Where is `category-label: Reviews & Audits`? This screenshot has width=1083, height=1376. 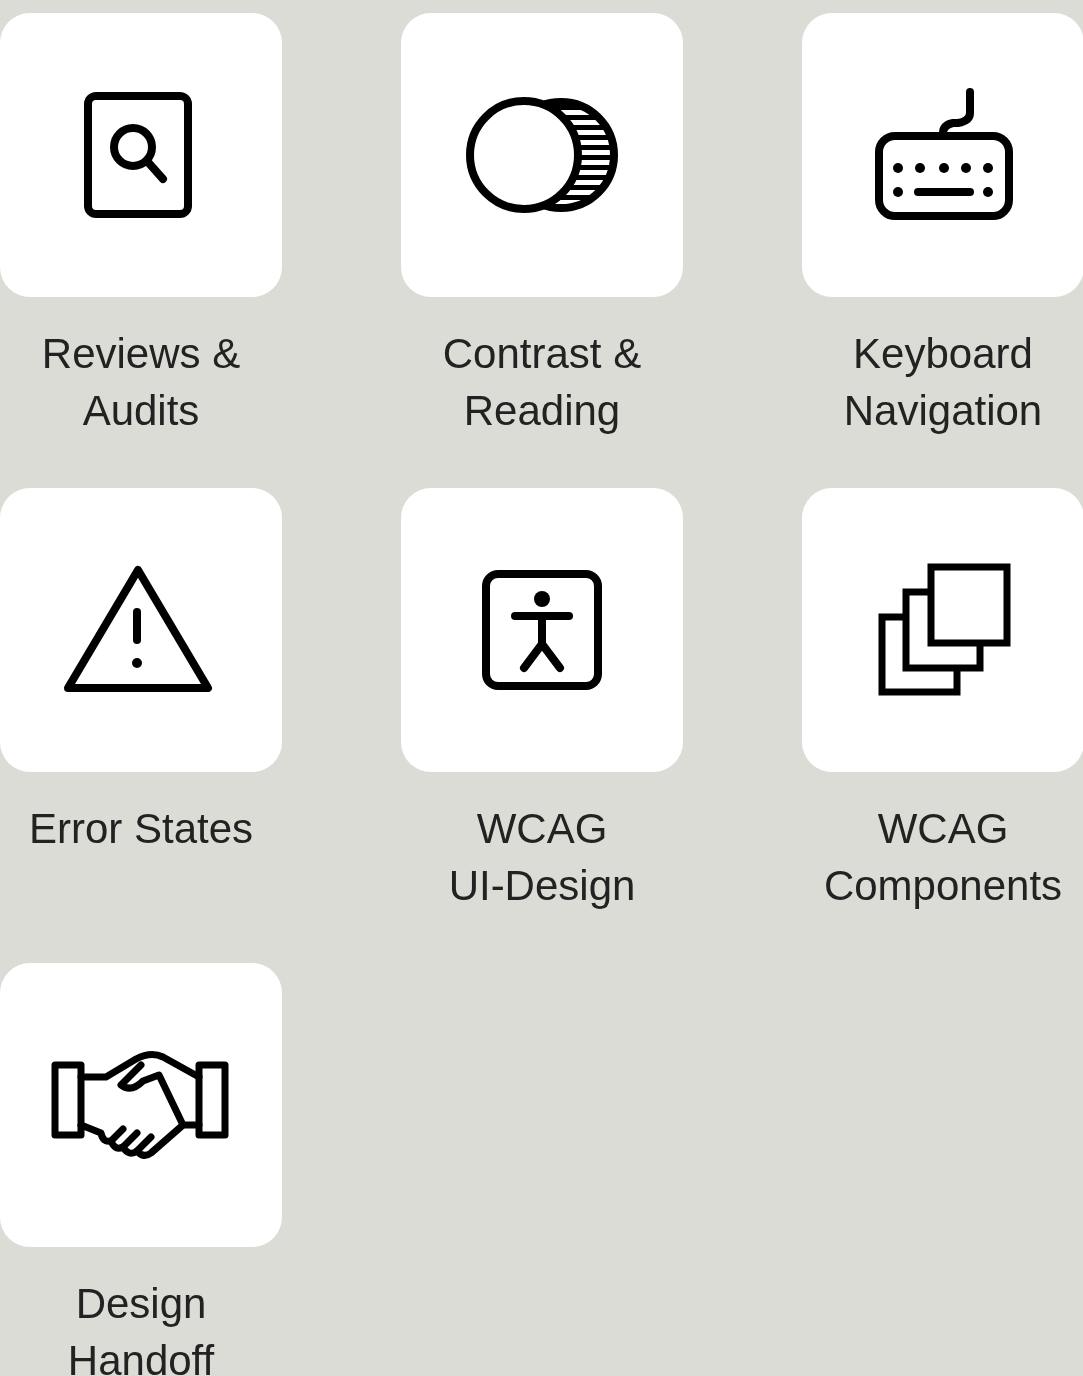 category-label: Reviews & Audits is located at coordinates (141, 382).